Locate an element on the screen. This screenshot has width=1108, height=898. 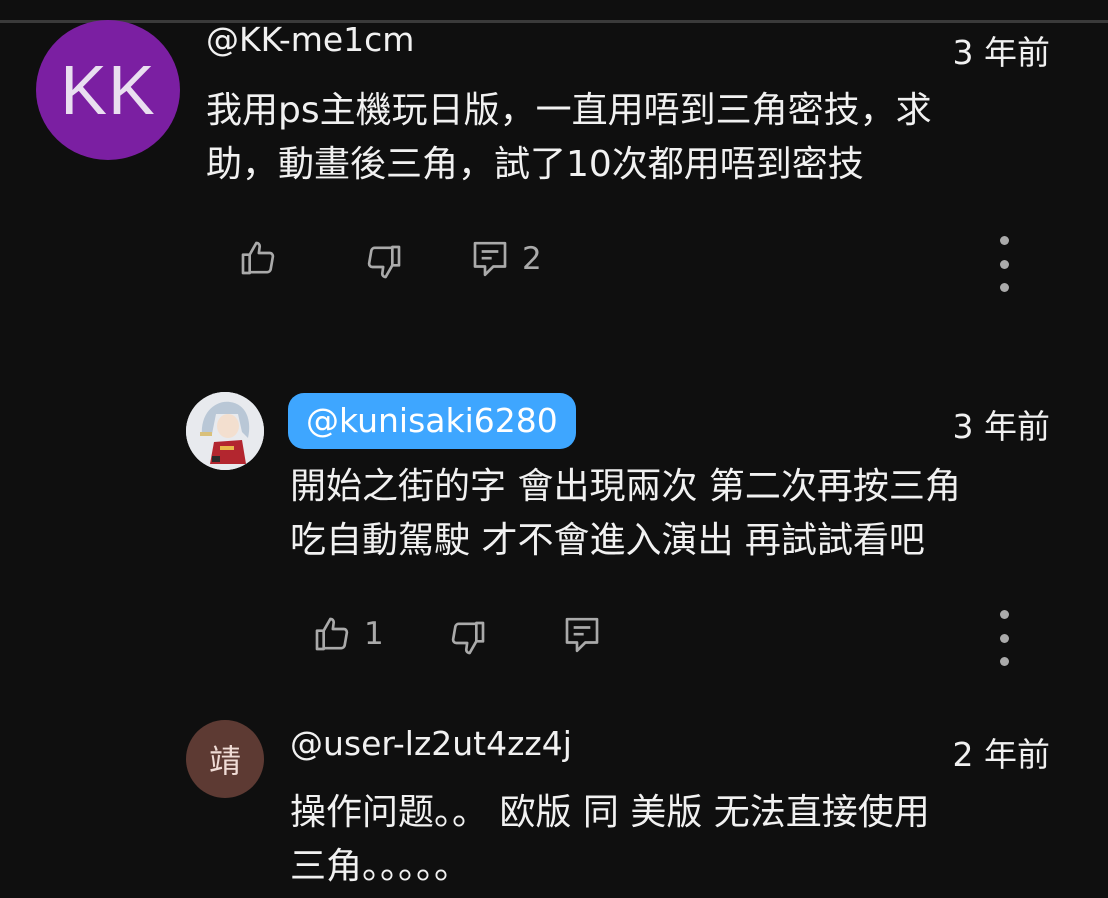
comment-line: 我用ps主機玩日版，一直用唔到三角密技，求 is located at coordinates (569, 110).